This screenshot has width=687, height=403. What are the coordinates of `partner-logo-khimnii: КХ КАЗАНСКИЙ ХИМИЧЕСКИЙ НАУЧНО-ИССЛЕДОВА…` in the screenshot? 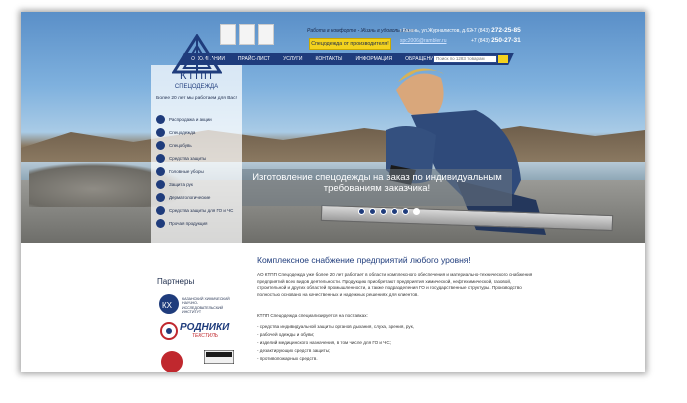 It's located at (198, 304).